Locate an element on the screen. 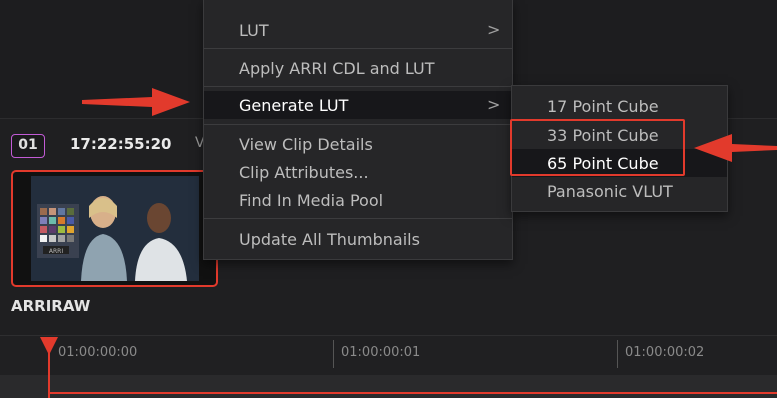  annotation-arrow-left-icon is located at coordinates (735, 148).